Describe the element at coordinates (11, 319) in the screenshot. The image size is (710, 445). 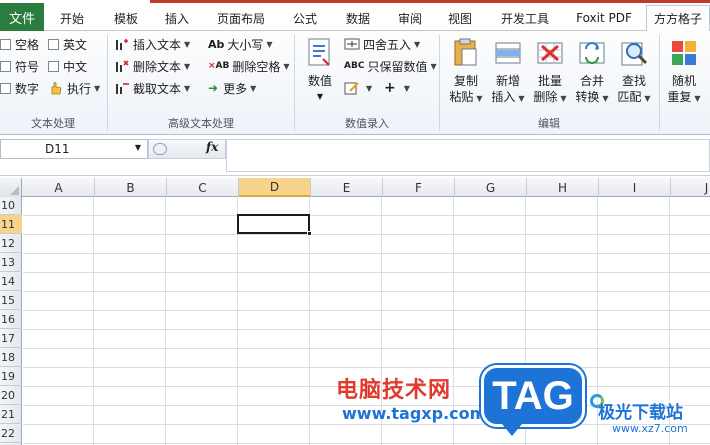
I see `row-header-16: 16` at that location.